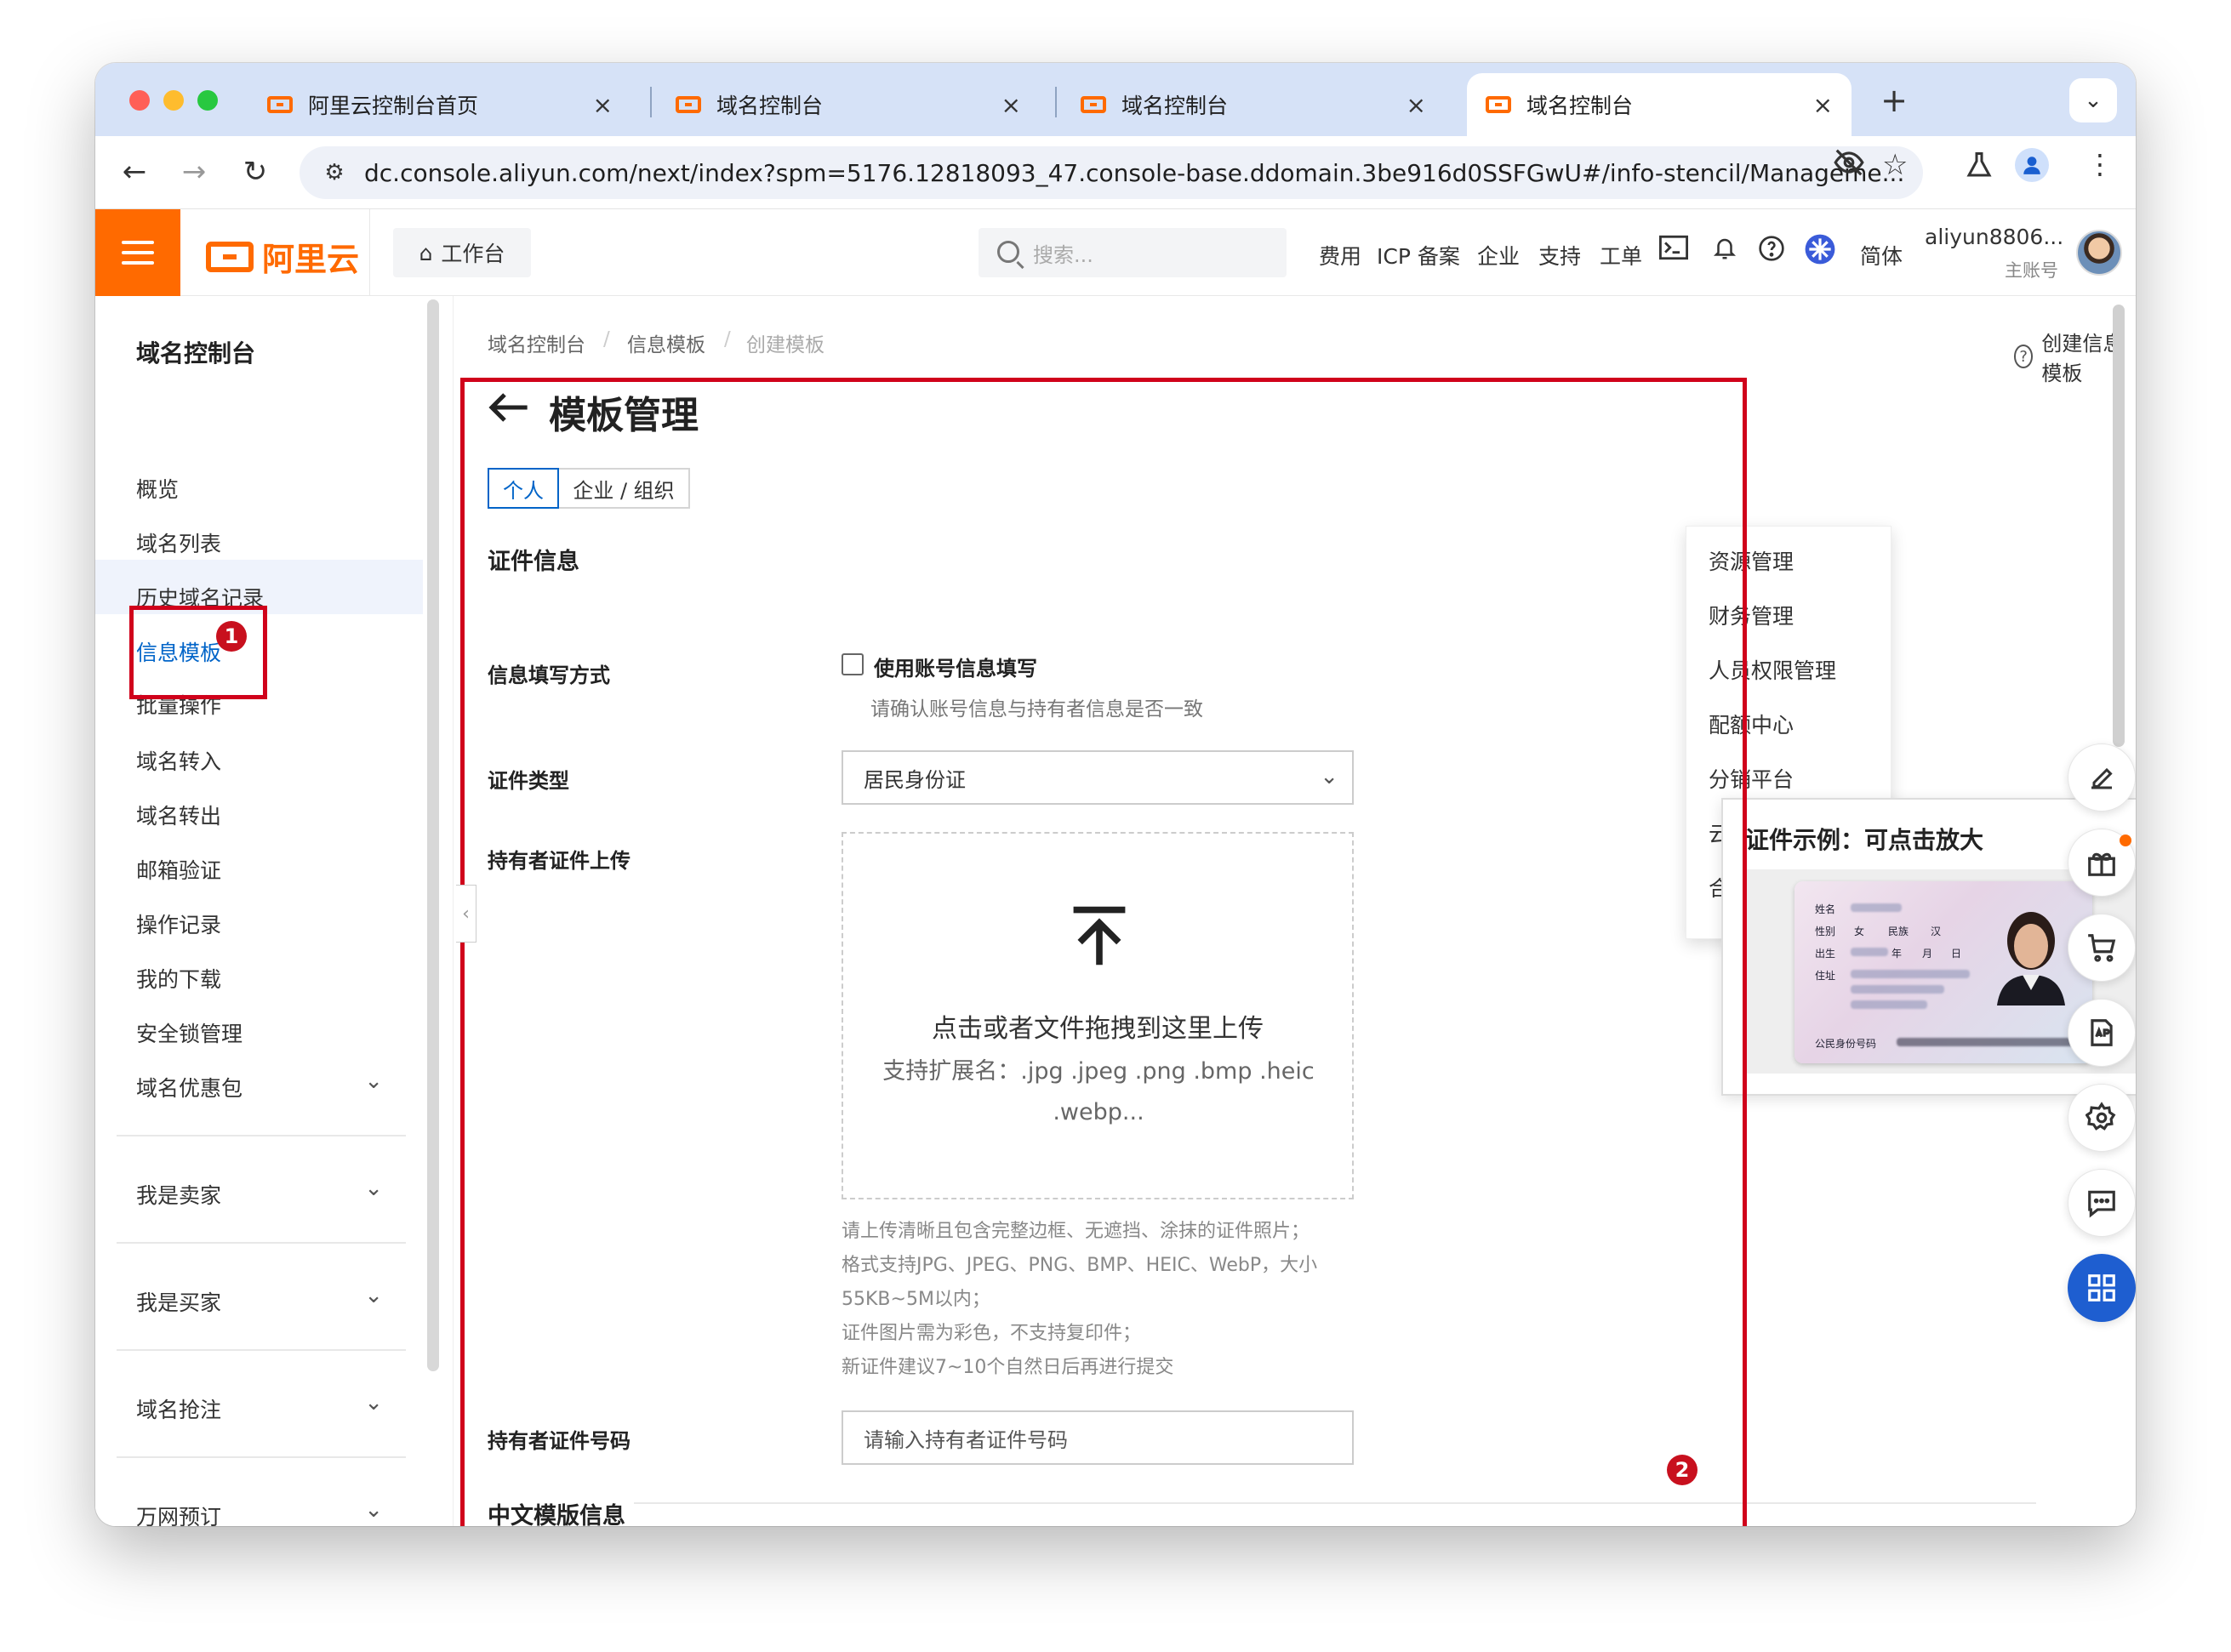  What do you see at coordinates (194, 171) in the screenshot?
I see `forward-arrow-icon: →` at bounding box center [194, 171].